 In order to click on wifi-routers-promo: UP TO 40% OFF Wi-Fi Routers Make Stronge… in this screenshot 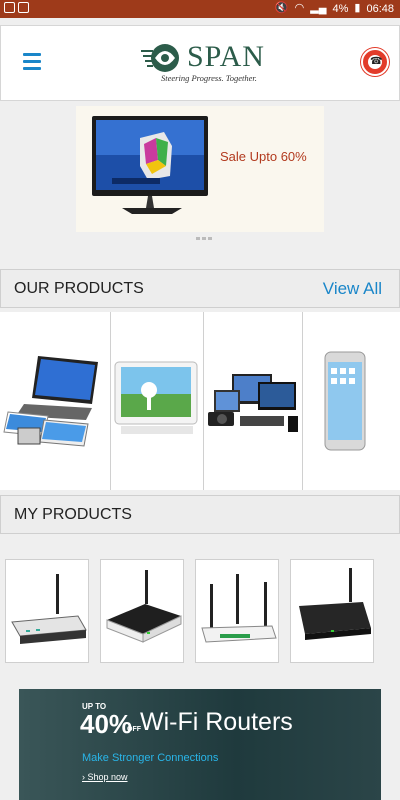, I will do `click(200, 744)`.